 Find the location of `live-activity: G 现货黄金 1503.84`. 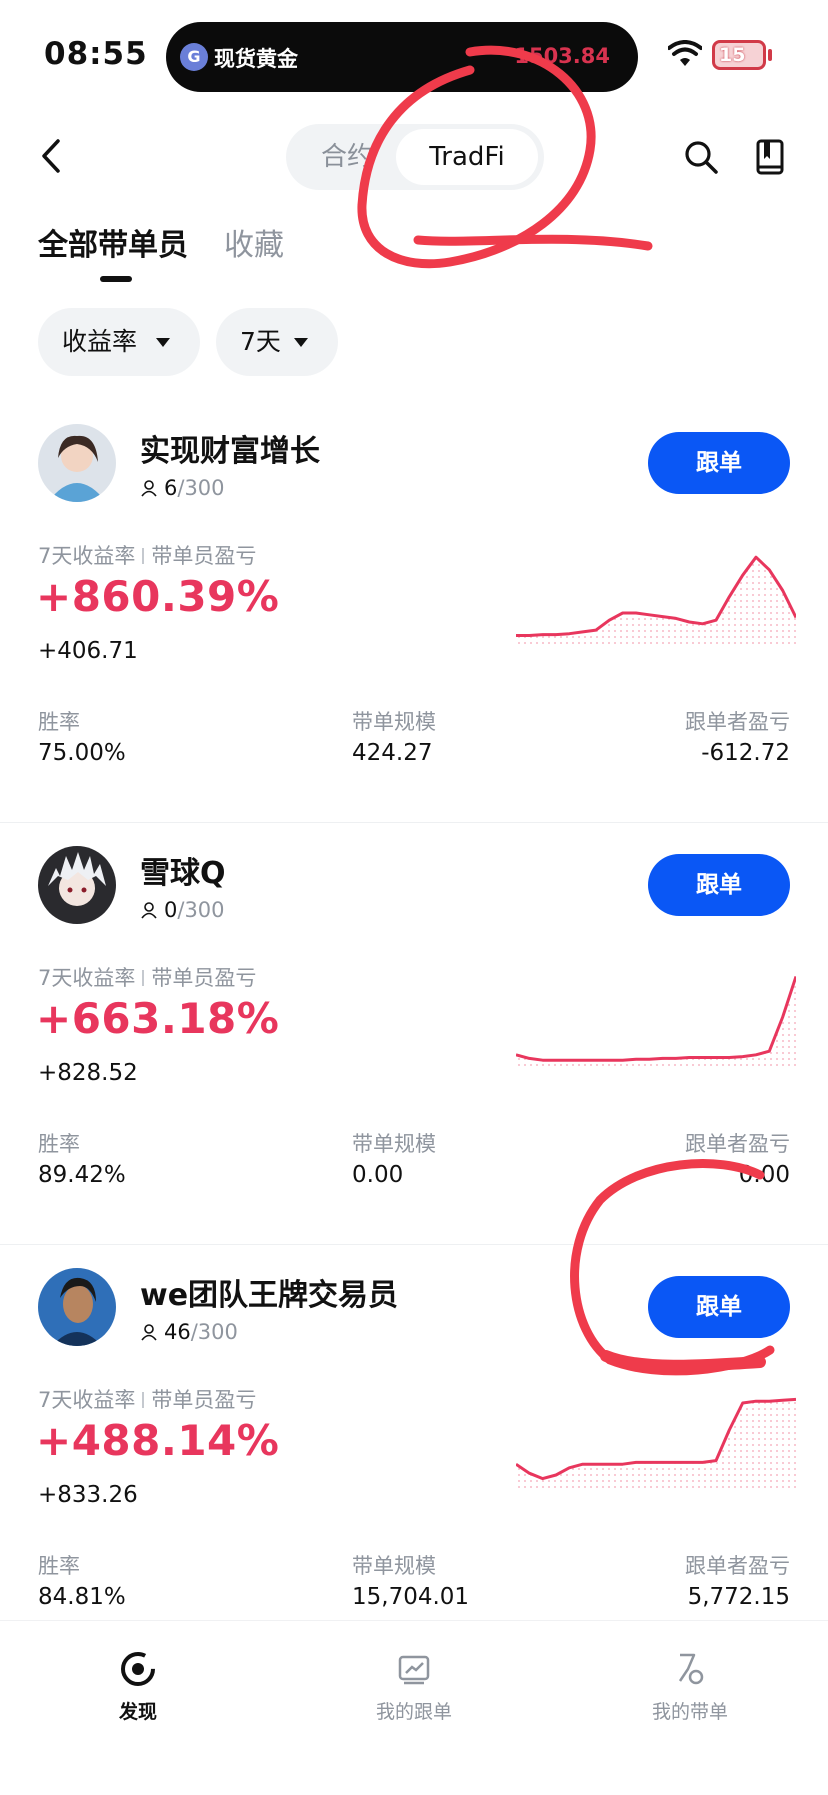

live-activity: G 现货黄金 1503.84 is located at coordinates (402, 57).